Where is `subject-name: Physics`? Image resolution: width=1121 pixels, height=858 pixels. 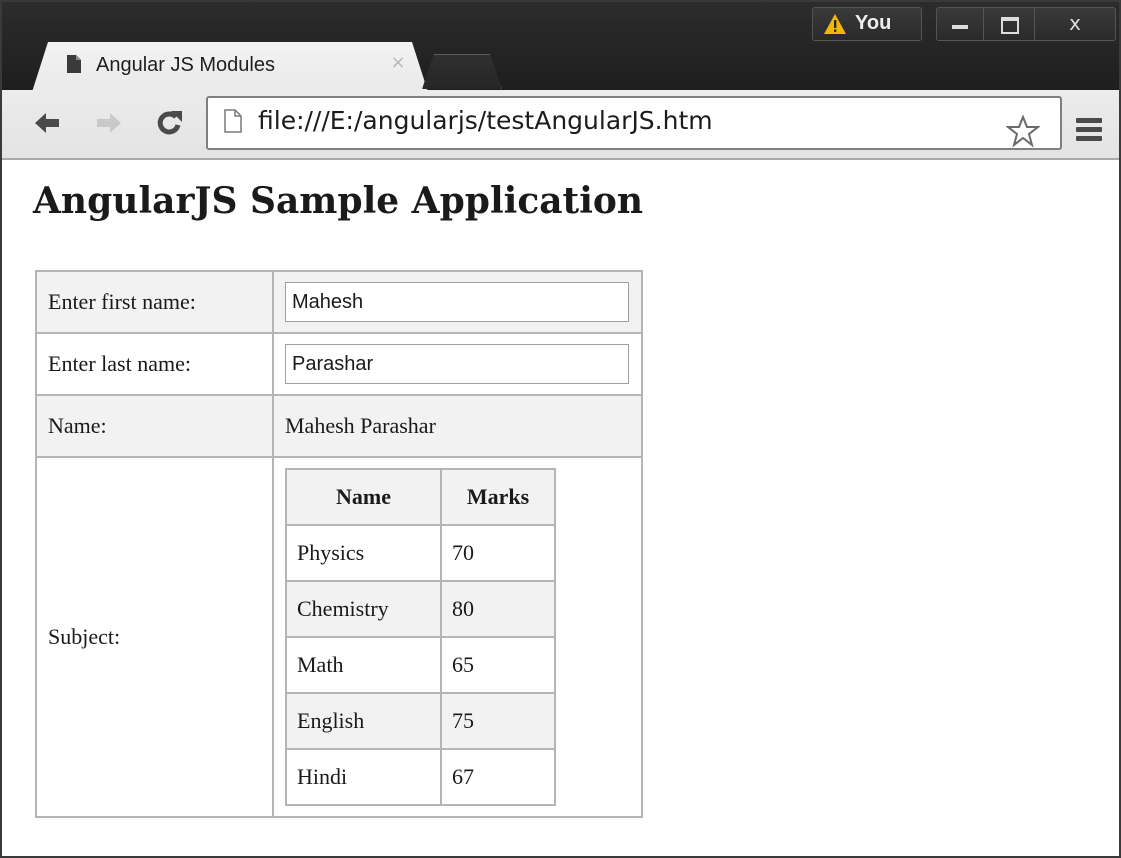
subject-name: Physics is located at coordinates (363, 553).